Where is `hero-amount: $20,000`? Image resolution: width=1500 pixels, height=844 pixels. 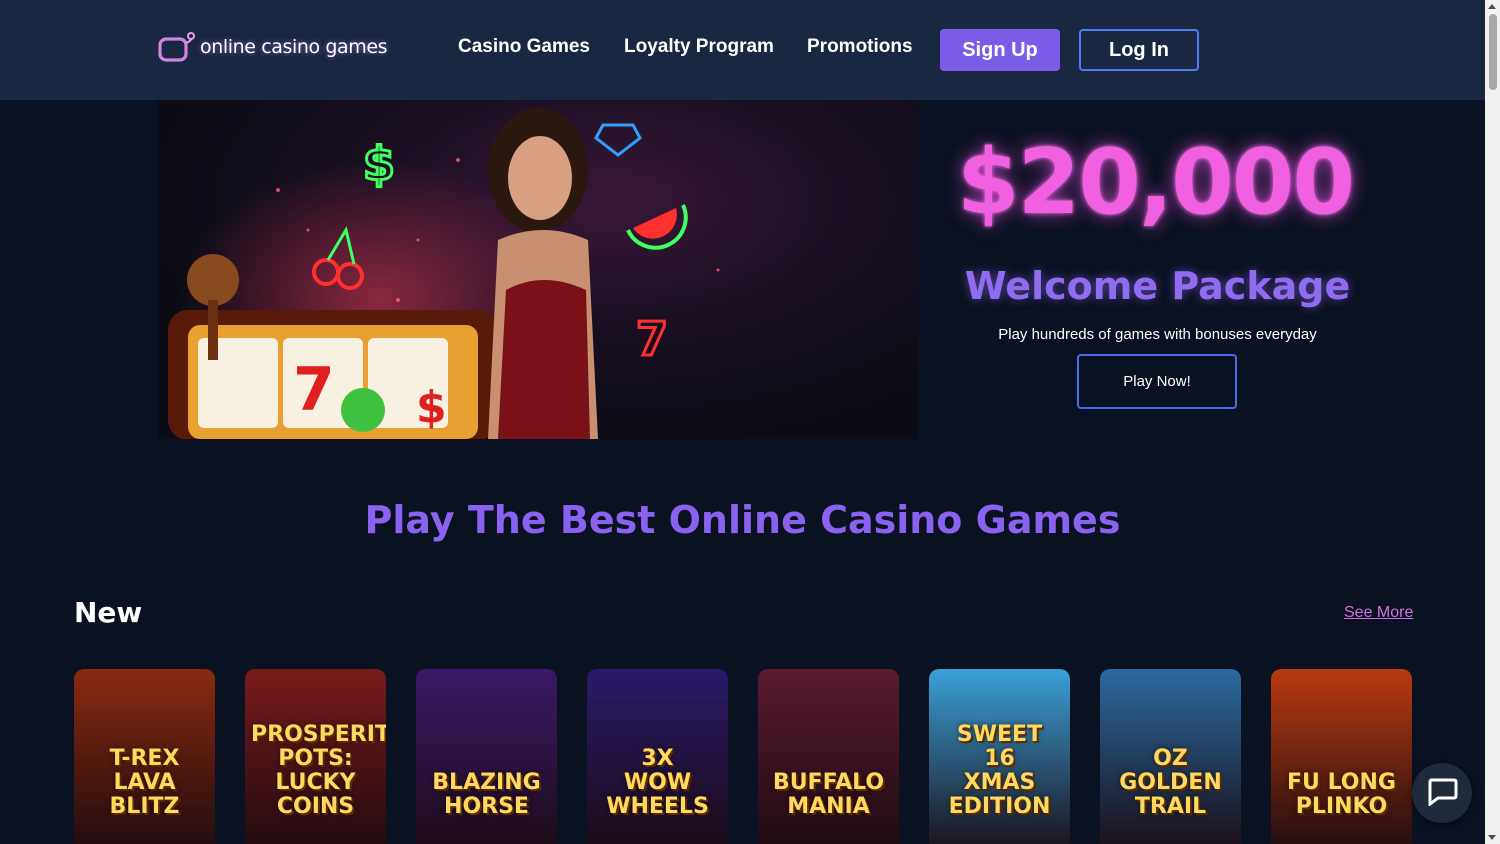 hero-amount: $20,000 is located at coordinates (1156, 182).